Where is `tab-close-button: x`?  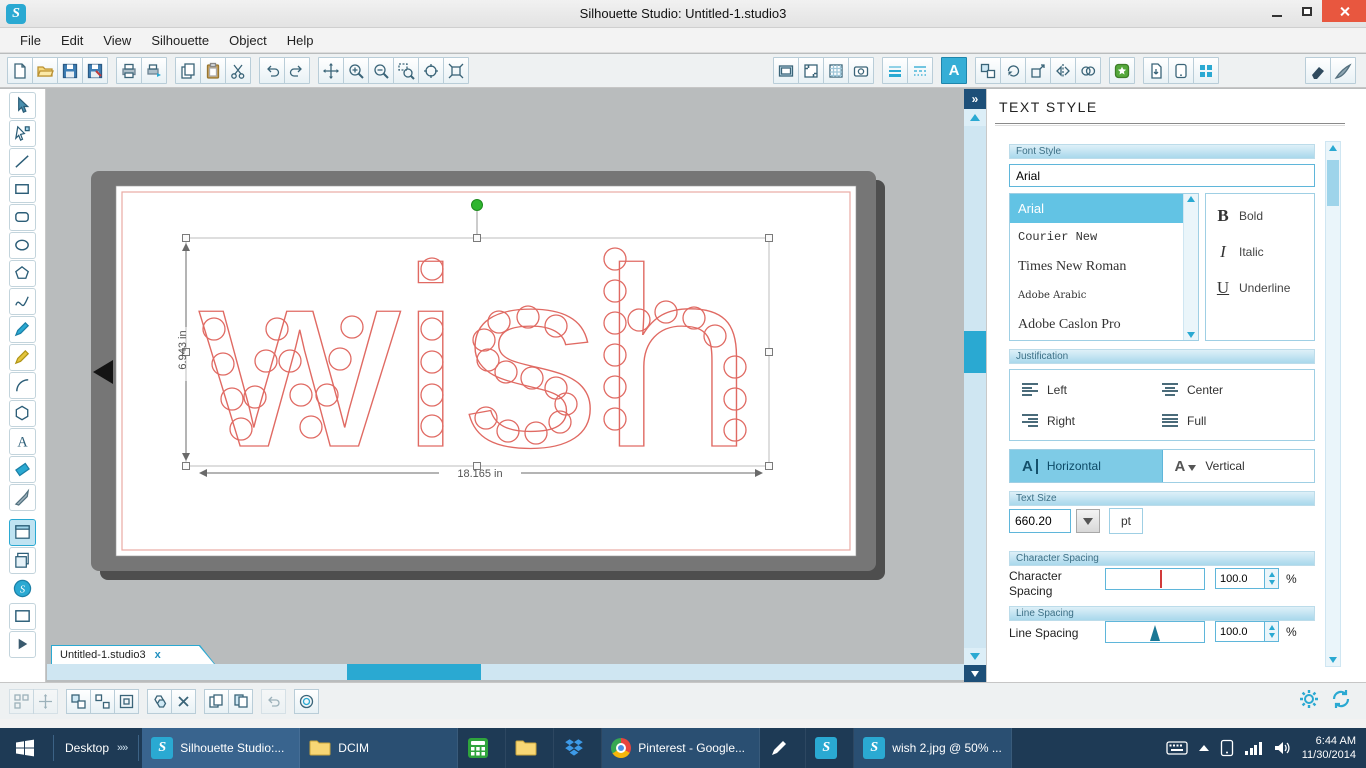 tab-close-button: x is located at coordinates (158, 655).